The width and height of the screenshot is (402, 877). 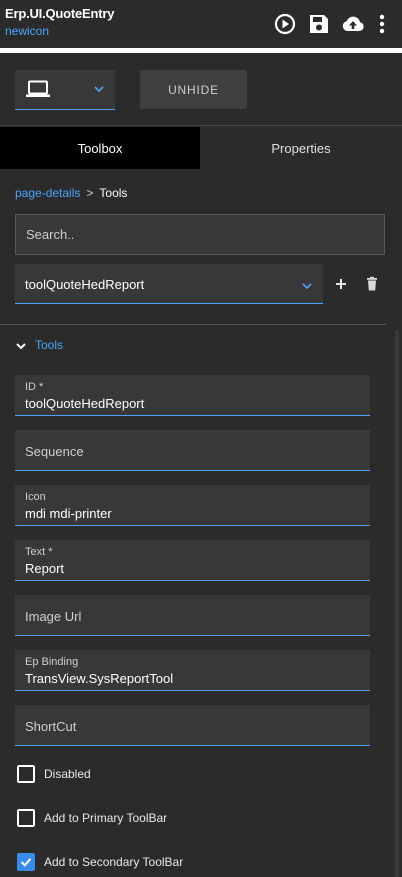 What do you see at coordinates (113, 193) in the screenshot?
I see `breadcrumb-current: Tools` at bounding box center [113, 193].